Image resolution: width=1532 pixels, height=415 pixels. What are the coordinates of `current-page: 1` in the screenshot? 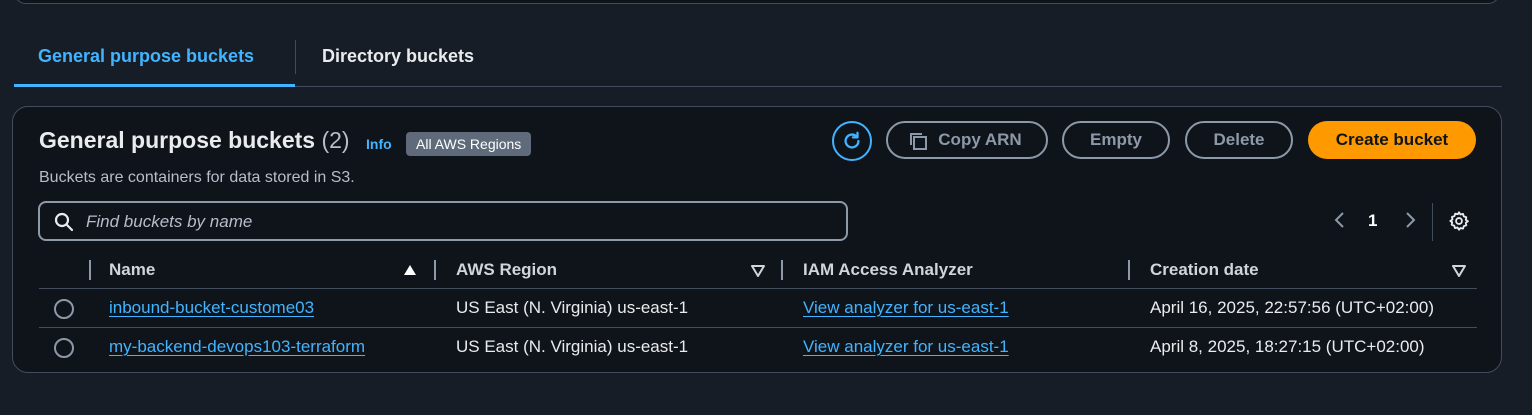 It's located at (1372, 221).